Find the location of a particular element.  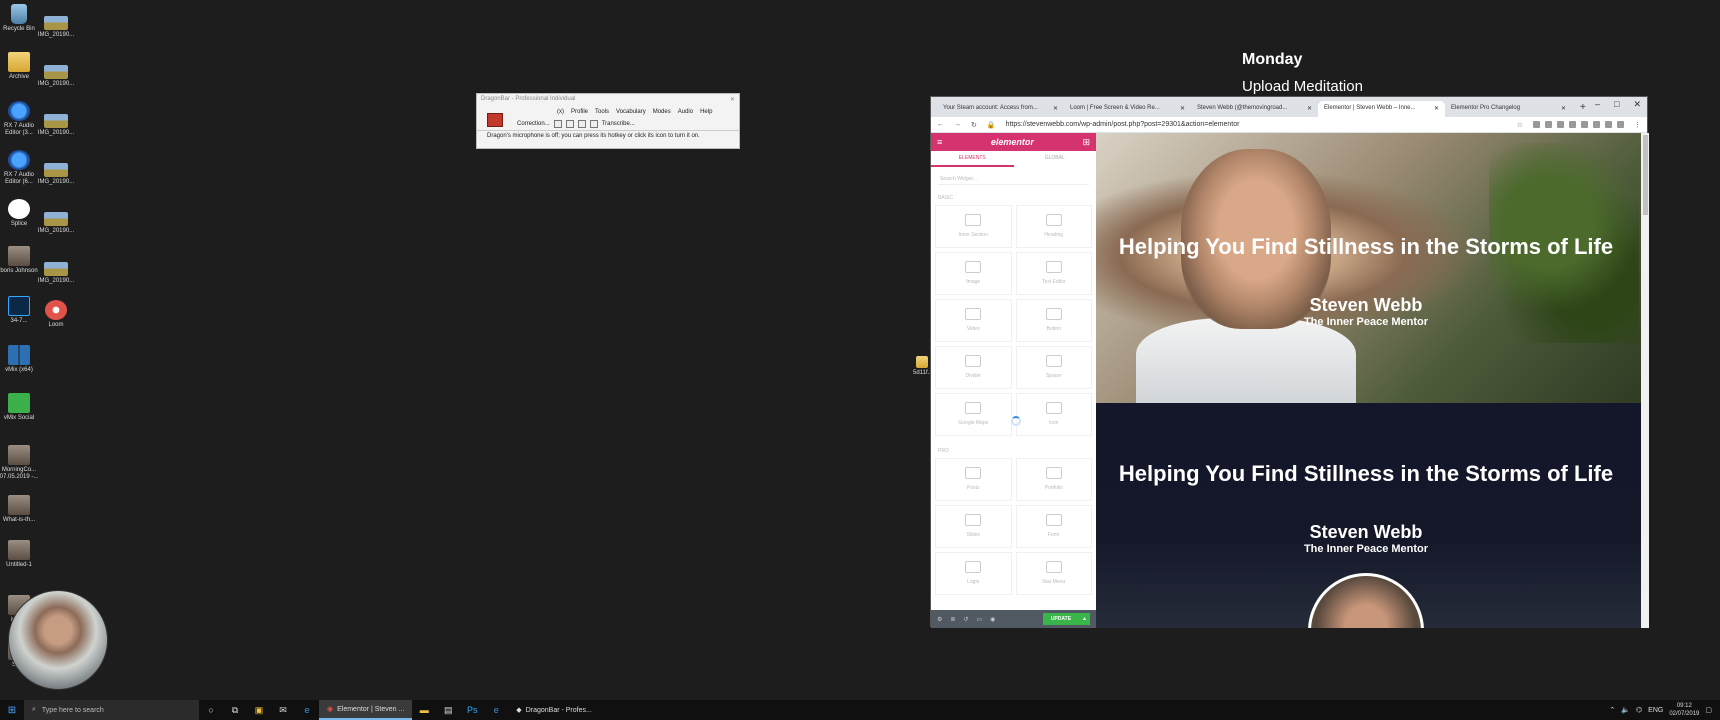

photoshop-icon: Ps is located at coordinates (472, 710).